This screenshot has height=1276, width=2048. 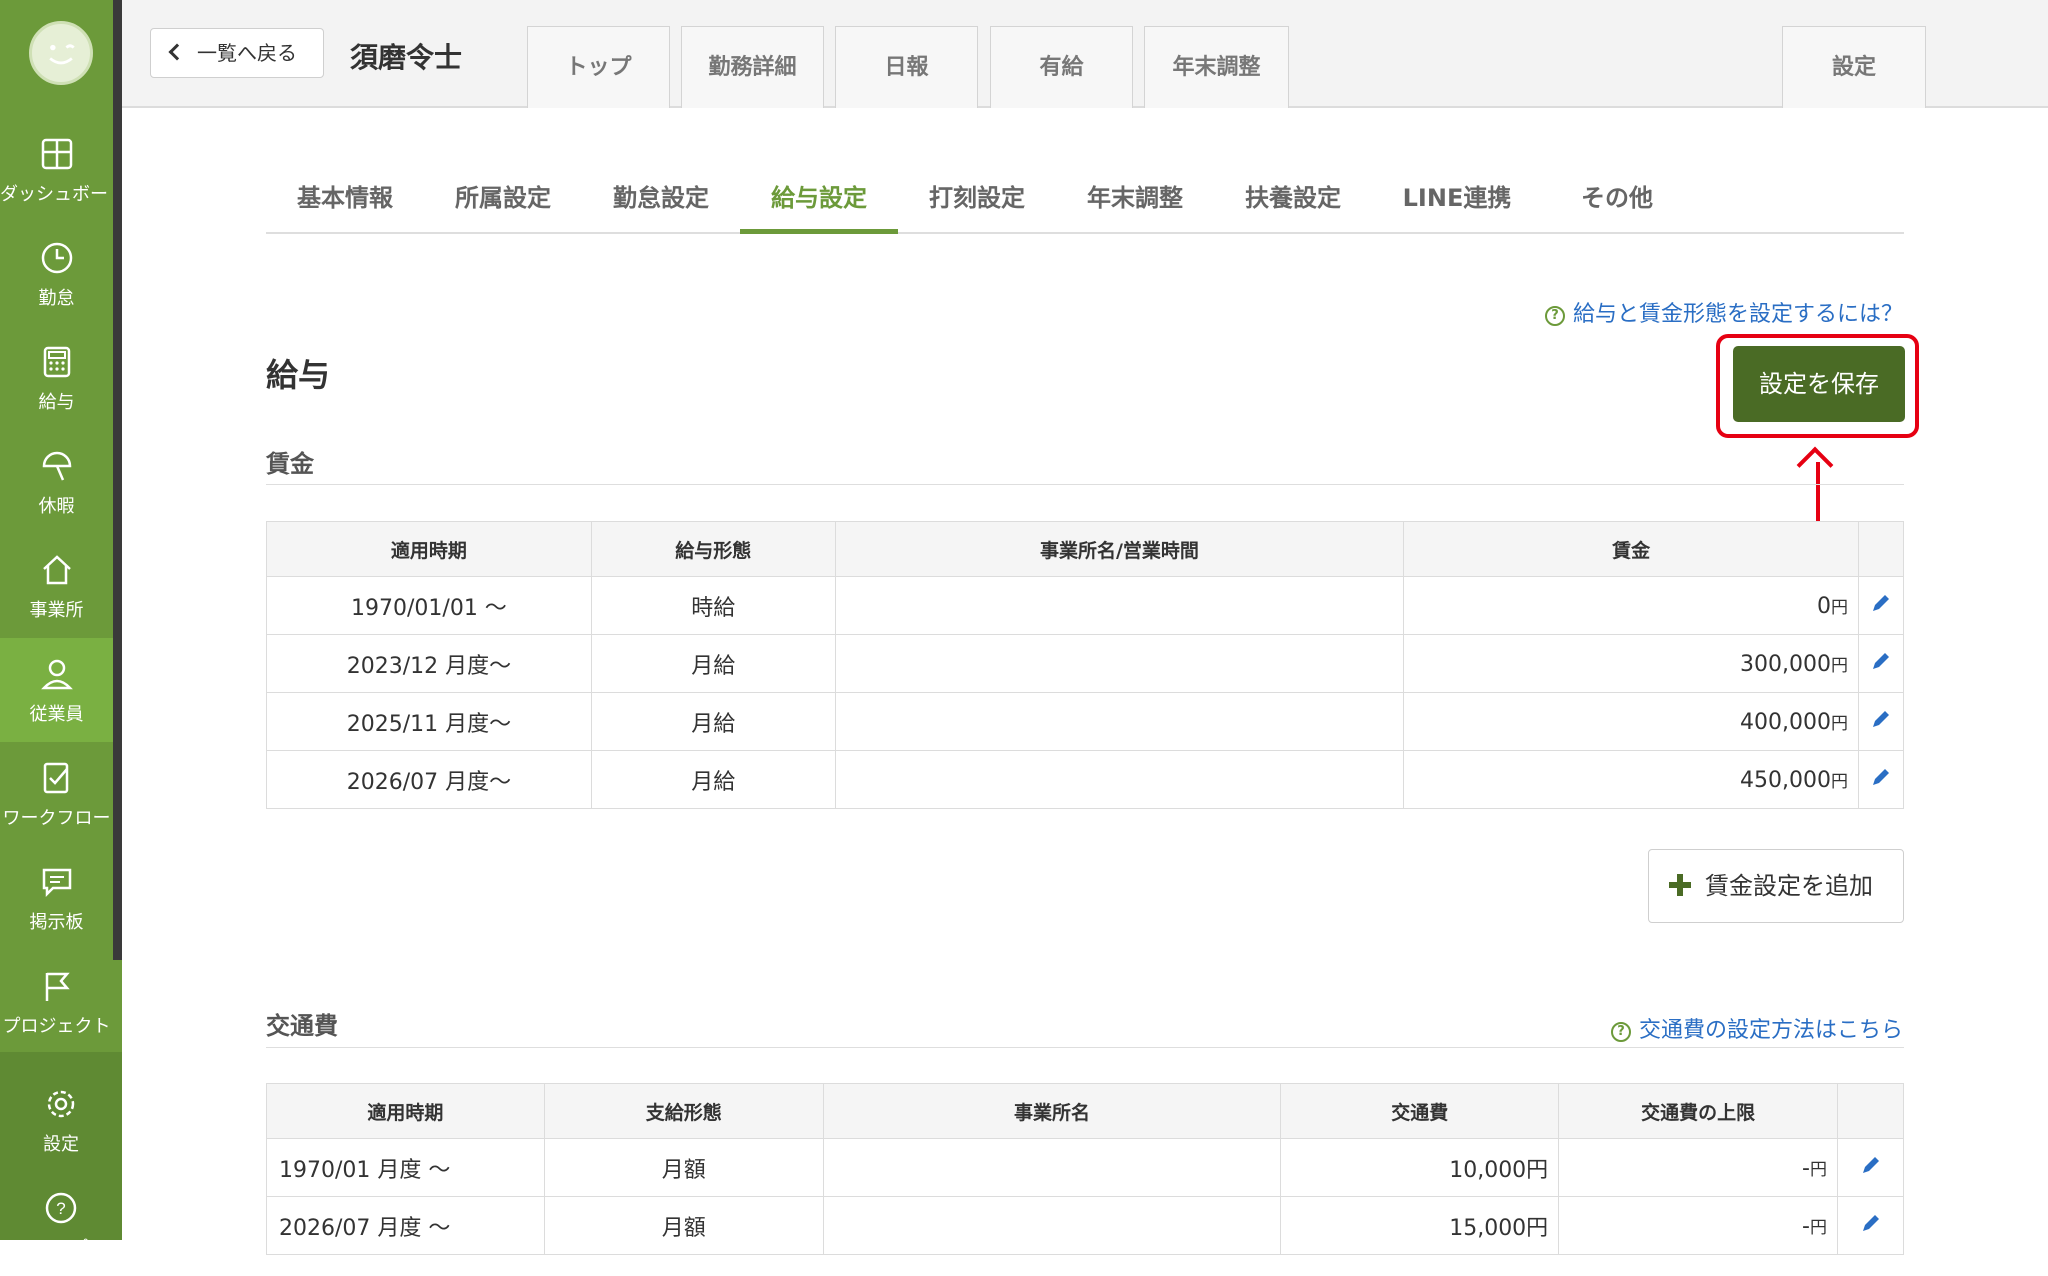 What do you see at coordinates (298, 375) in the screenshot?
I see `section-title-salary: 給与` at bounding box center [298, 375].